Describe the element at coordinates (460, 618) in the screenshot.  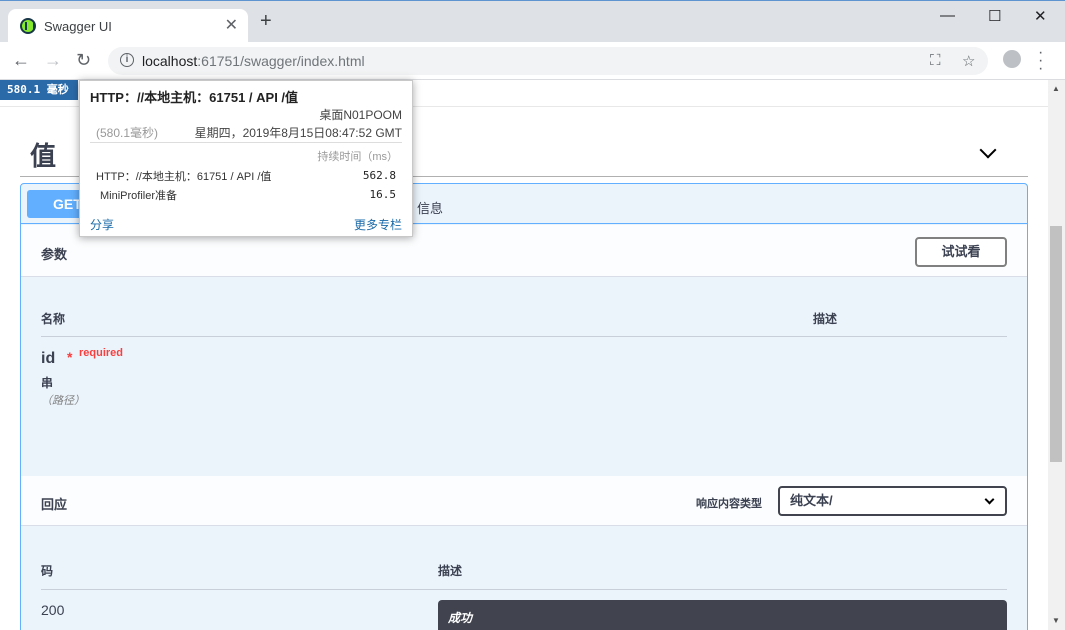
I see `response-description: 成功` at that location.